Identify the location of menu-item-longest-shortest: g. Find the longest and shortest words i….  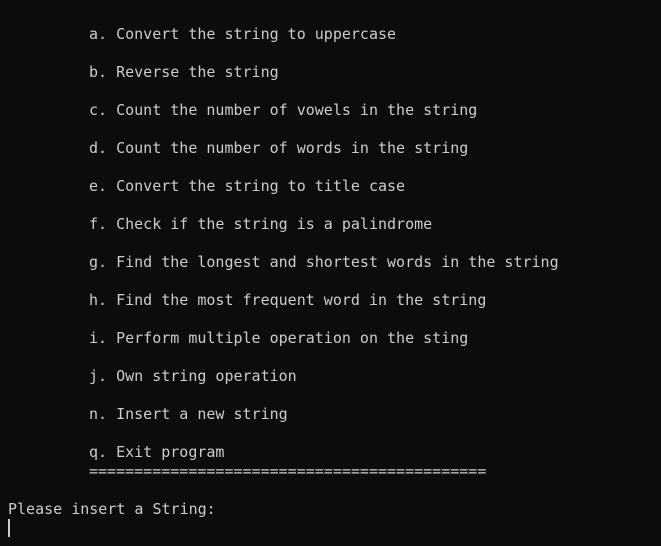
(324, 262).